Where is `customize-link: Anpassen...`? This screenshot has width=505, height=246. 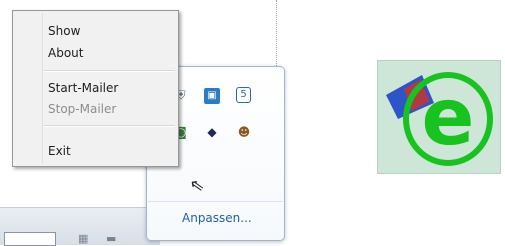
customize-link: Anpassen... is located at coordinates (217, 218).